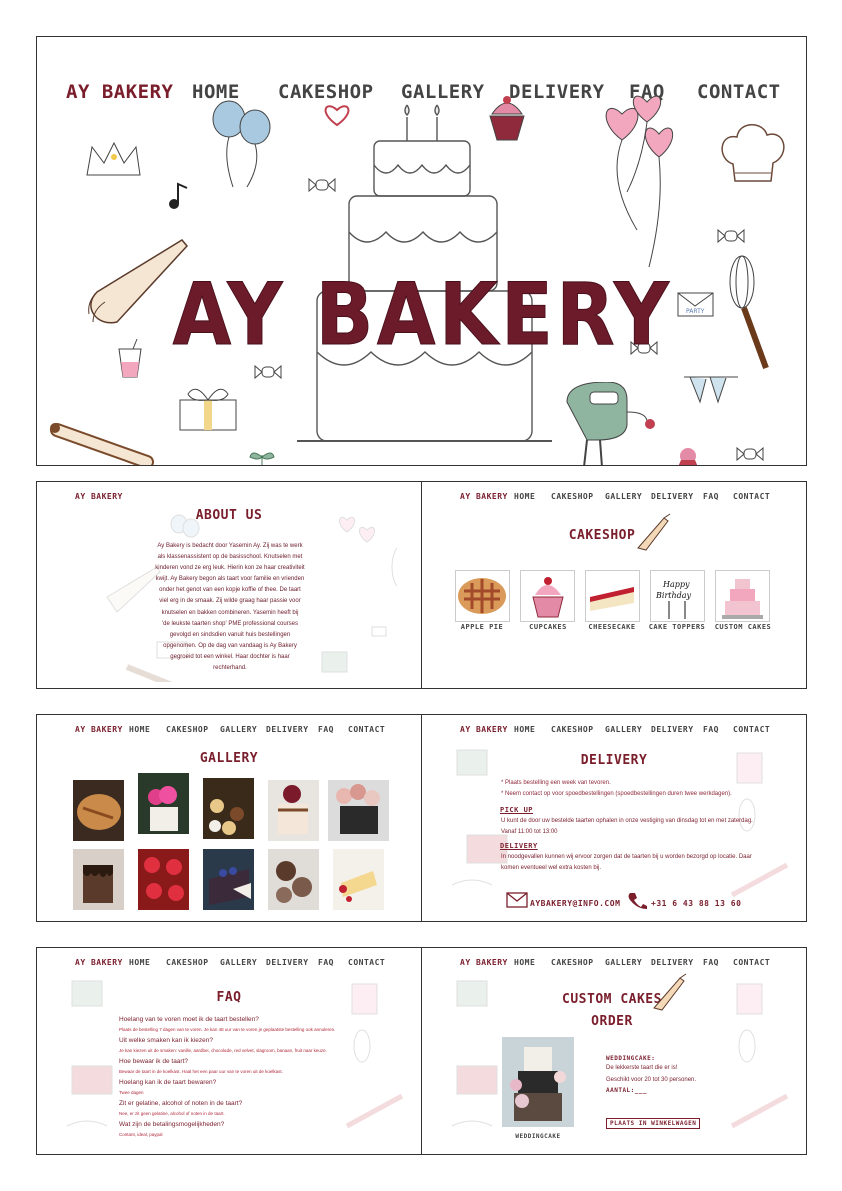  What do you see at coordinates (484, 962) in the screenshot?
I see `order-brand-logo: AY BAKERY` at bounding box center [484, 962].